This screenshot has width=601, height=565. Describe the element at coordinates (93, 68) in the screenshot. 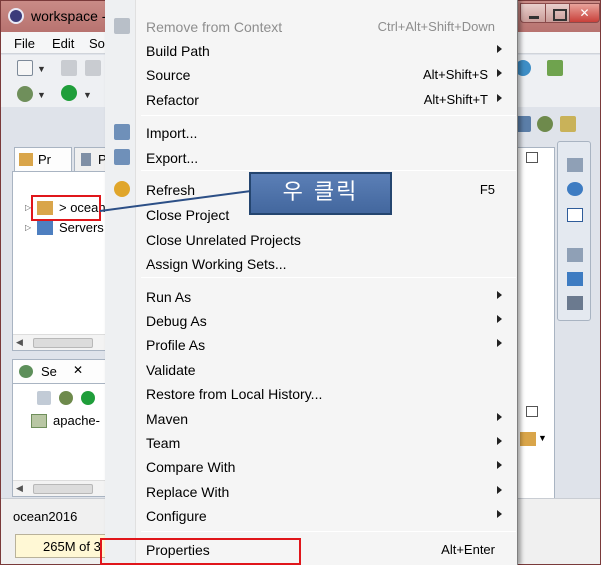

I see `save-all-icon` at that location.